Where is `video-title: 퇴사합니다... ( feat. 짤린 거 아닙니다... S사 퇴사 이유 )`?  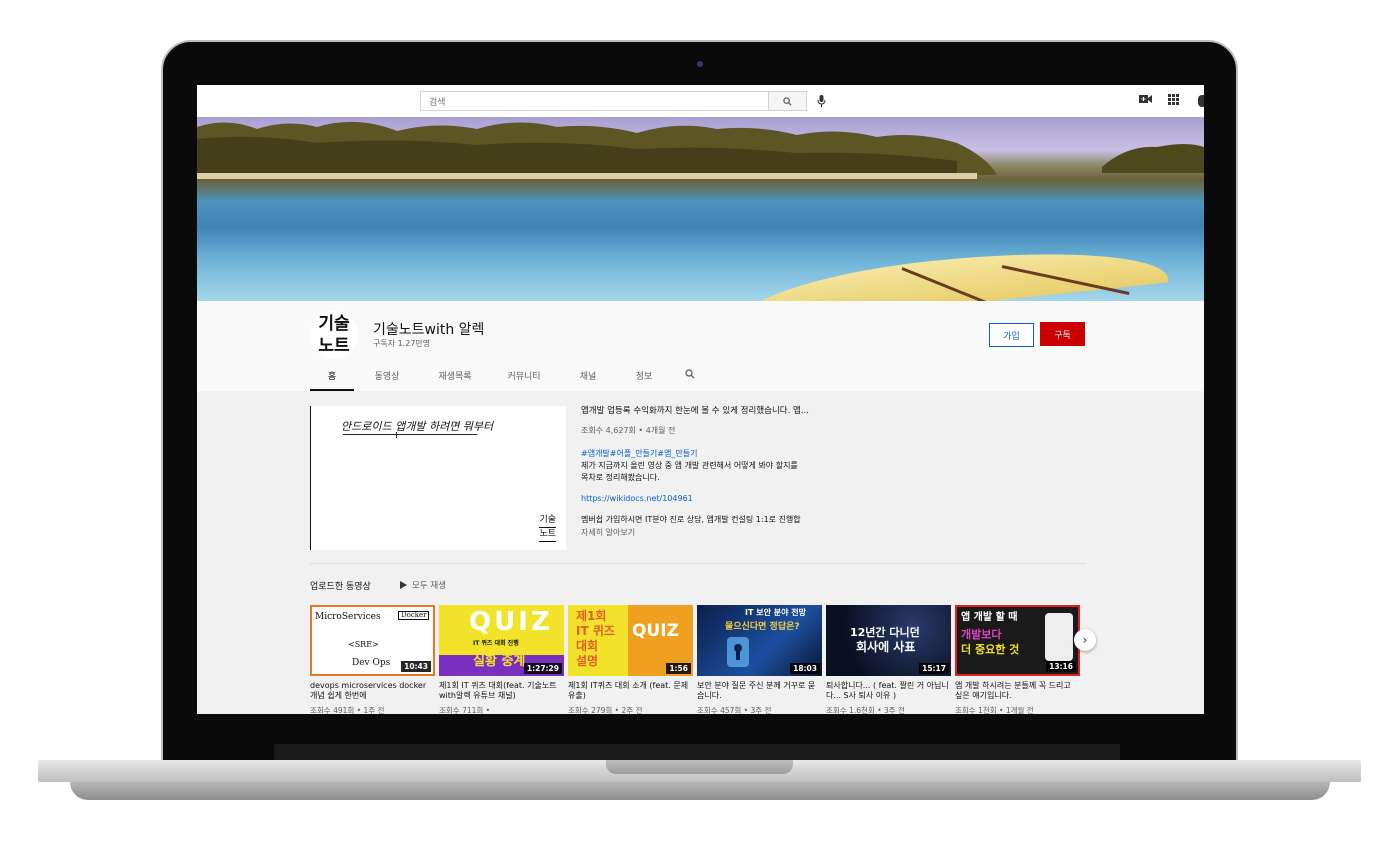 video-title: 퇴사합니다... ( feat. 짤린 거 아닙니다... S사 퇴사 이유 ) is located at coordinates (888, 691).